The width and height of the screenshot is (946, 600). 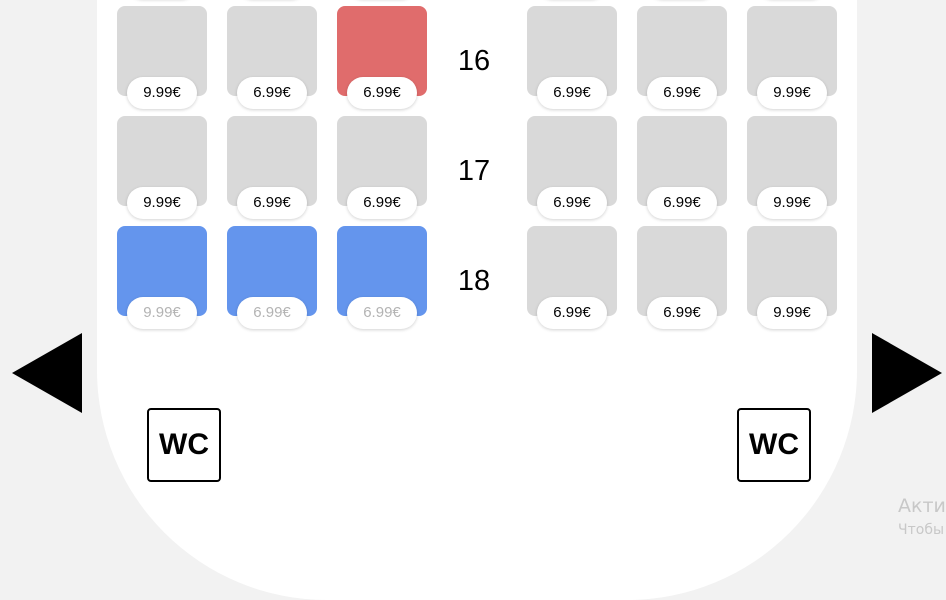 What do you see at coordinates (382, 57) in the screenshot?
I see `seat-occupied: 6.99€` at bounding box center [382, 57].